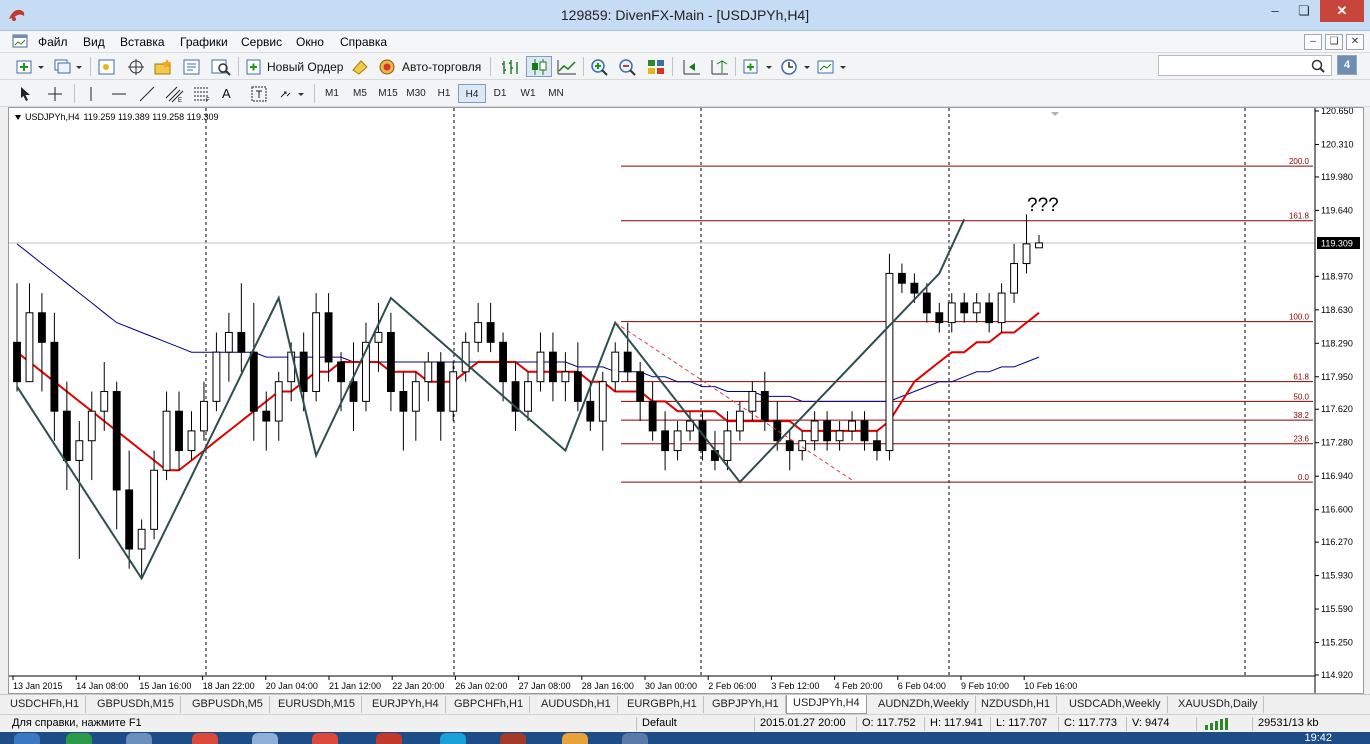 Image resolution: width=1370 pixels, height=744 pixels. Describe the element at coordinates (924, 704) in the screenshot. I see `tab-audnzdh-weekly: AUDNZDh,Weekly` at that location.